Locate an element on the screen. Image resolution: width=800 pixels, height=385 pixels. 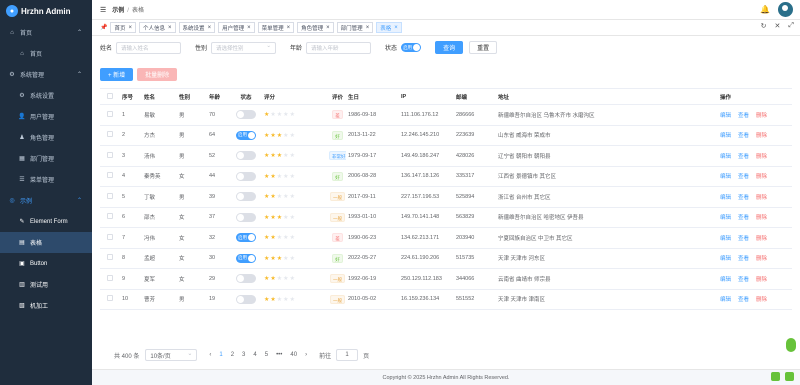
refresh-icon: ↻ is located at coordinates (764, 26).